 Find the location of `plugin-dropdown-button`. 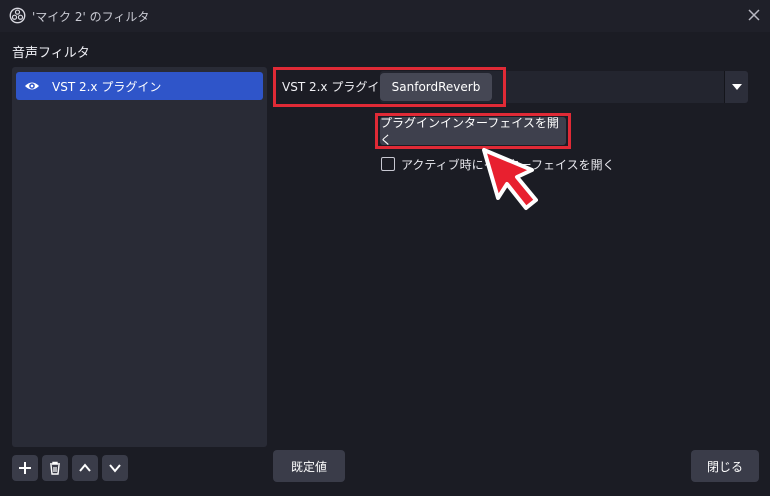

plugin-dropdown-button is located at coordinates (736, 87).